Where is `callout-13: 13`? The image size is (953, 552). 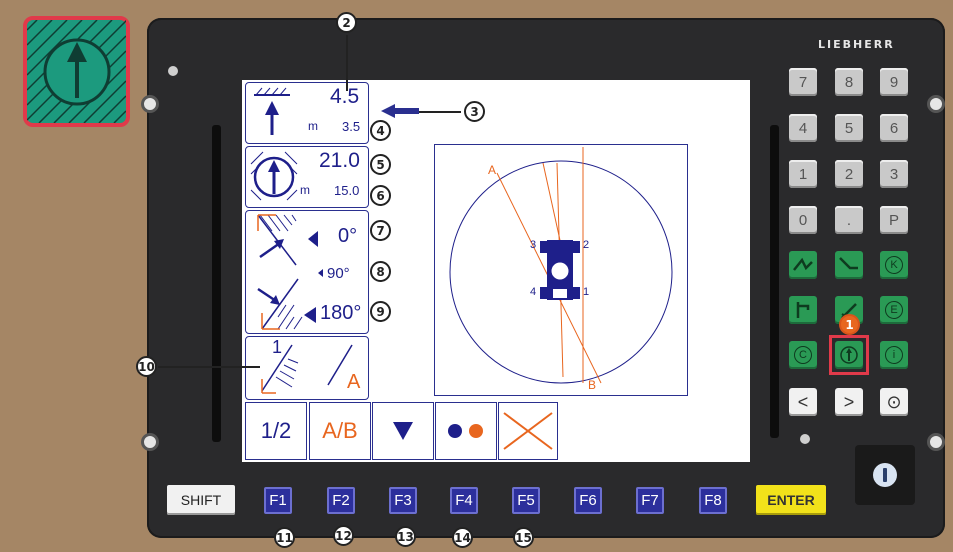
callout-13: 13 is located at coordinates (405, 536).